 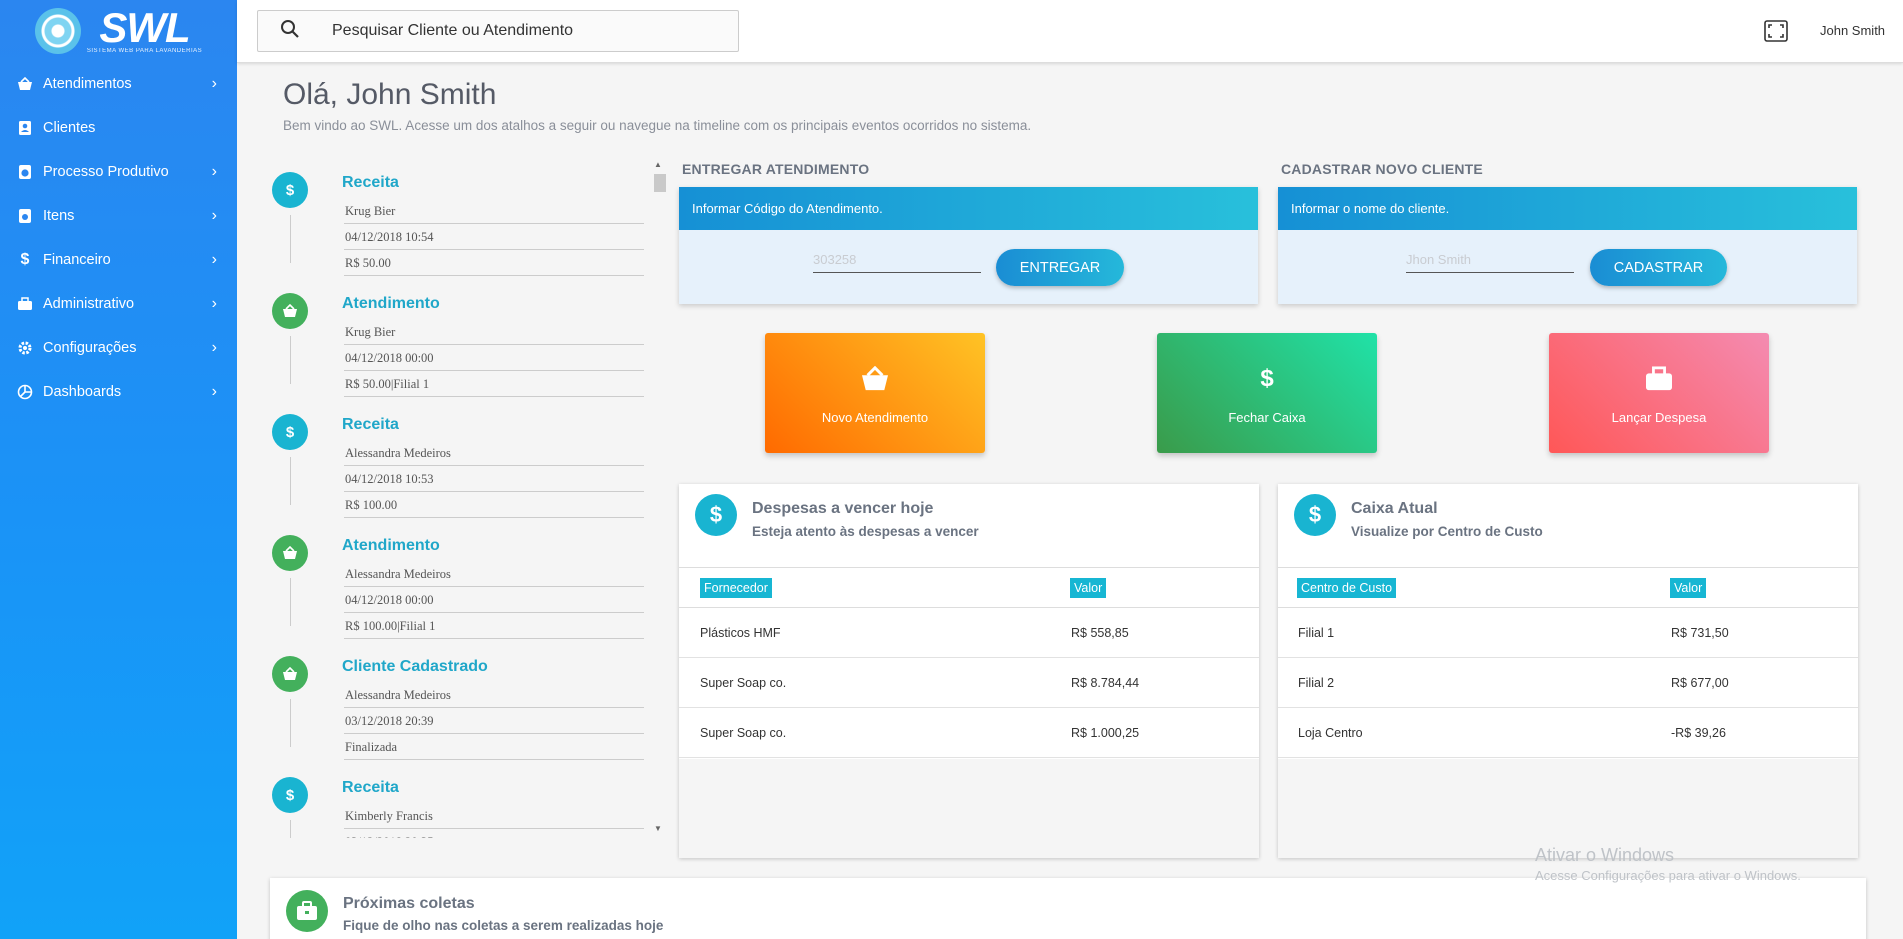 I want to click on sidebar-item-administrativo: Administrativo ›, so click(x=118, y=304).